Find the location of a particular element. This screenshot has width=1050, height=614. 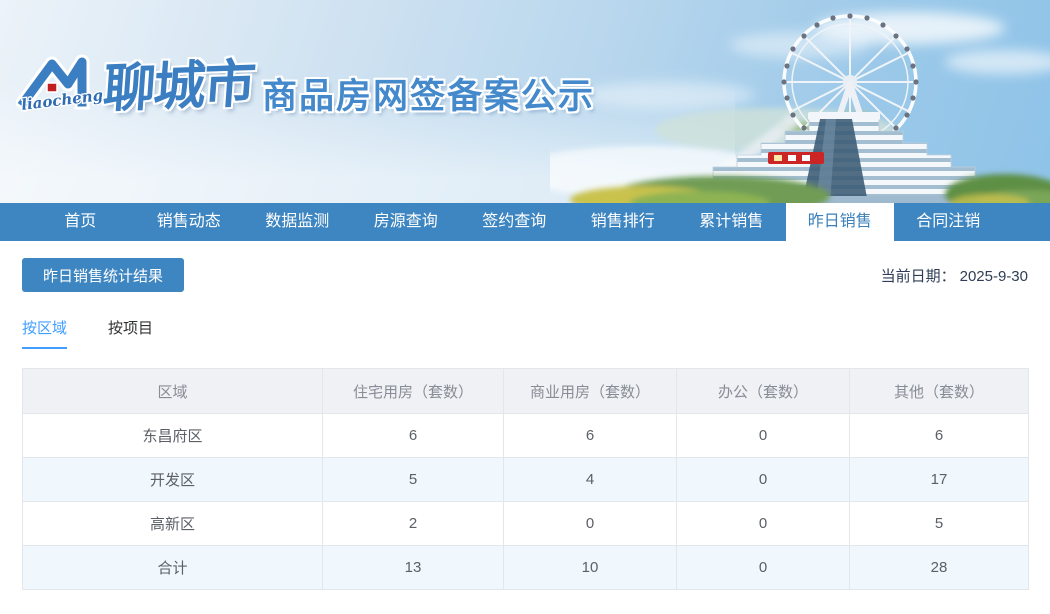

logo-city-calligraphy: 聊城市 is located at coordinates (178, 87).